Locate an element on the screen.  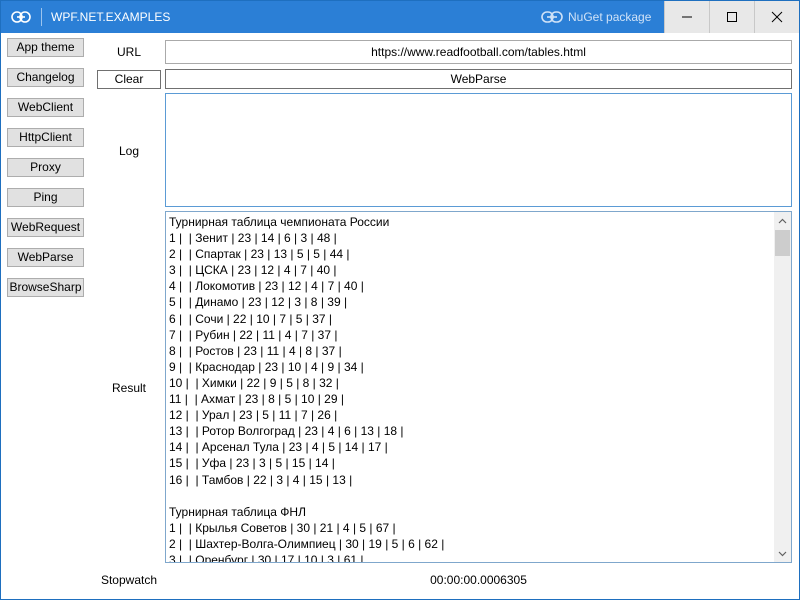
nuget-package-link: NuGet package is located at coordinates (596, 17).